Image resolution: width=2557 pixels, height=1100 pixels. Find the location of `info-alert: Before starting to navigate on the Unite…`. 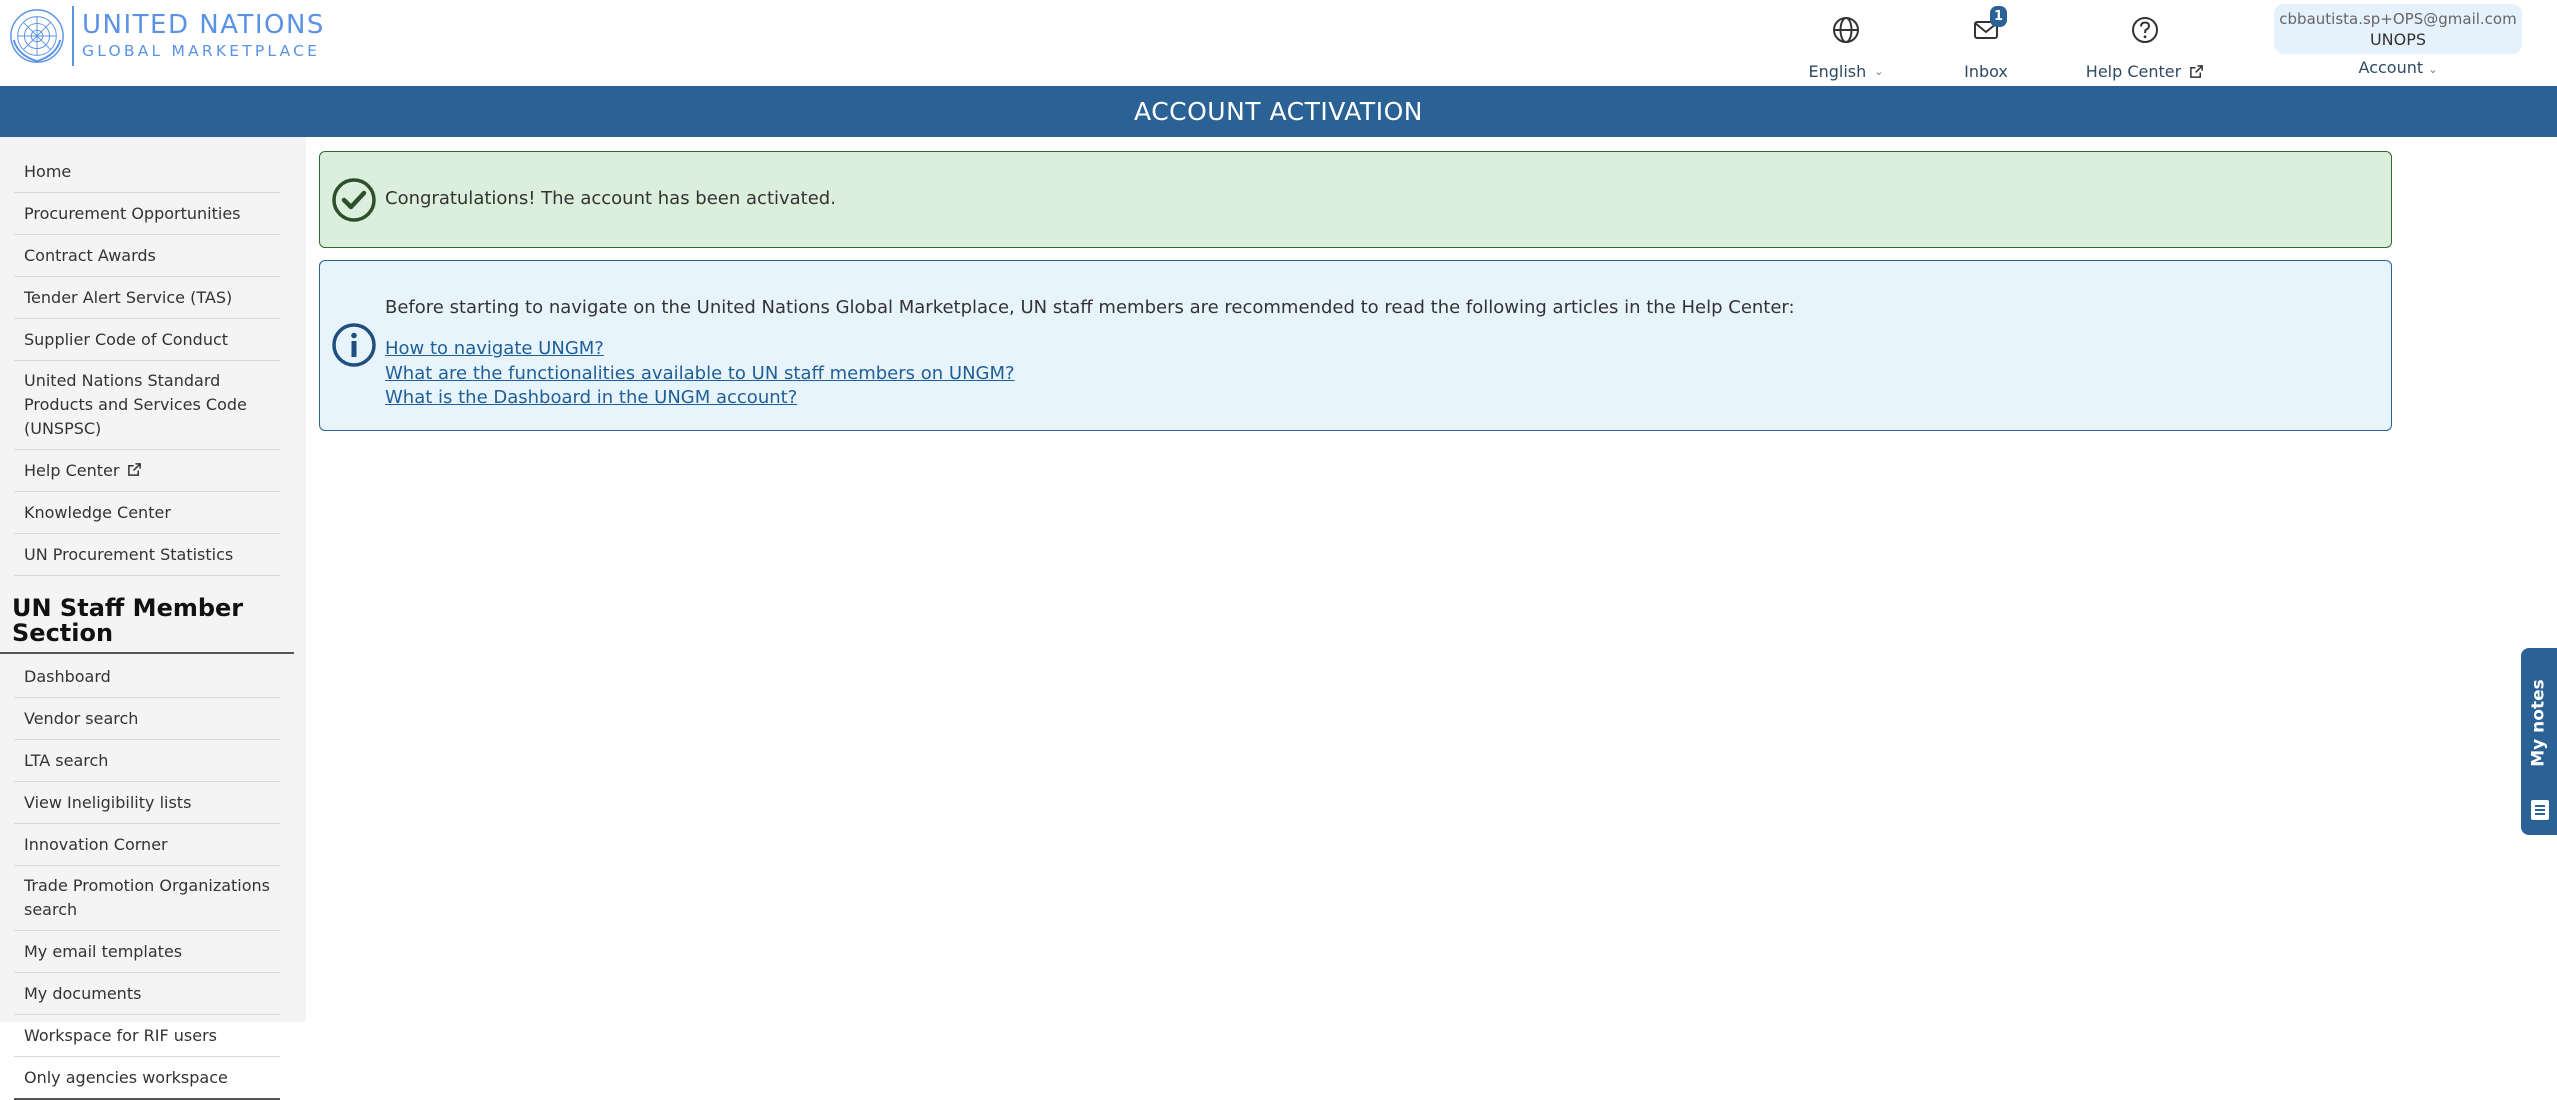

info-alert: Before starting to navigate on the Unite… is located at coordinates (1355, 345).